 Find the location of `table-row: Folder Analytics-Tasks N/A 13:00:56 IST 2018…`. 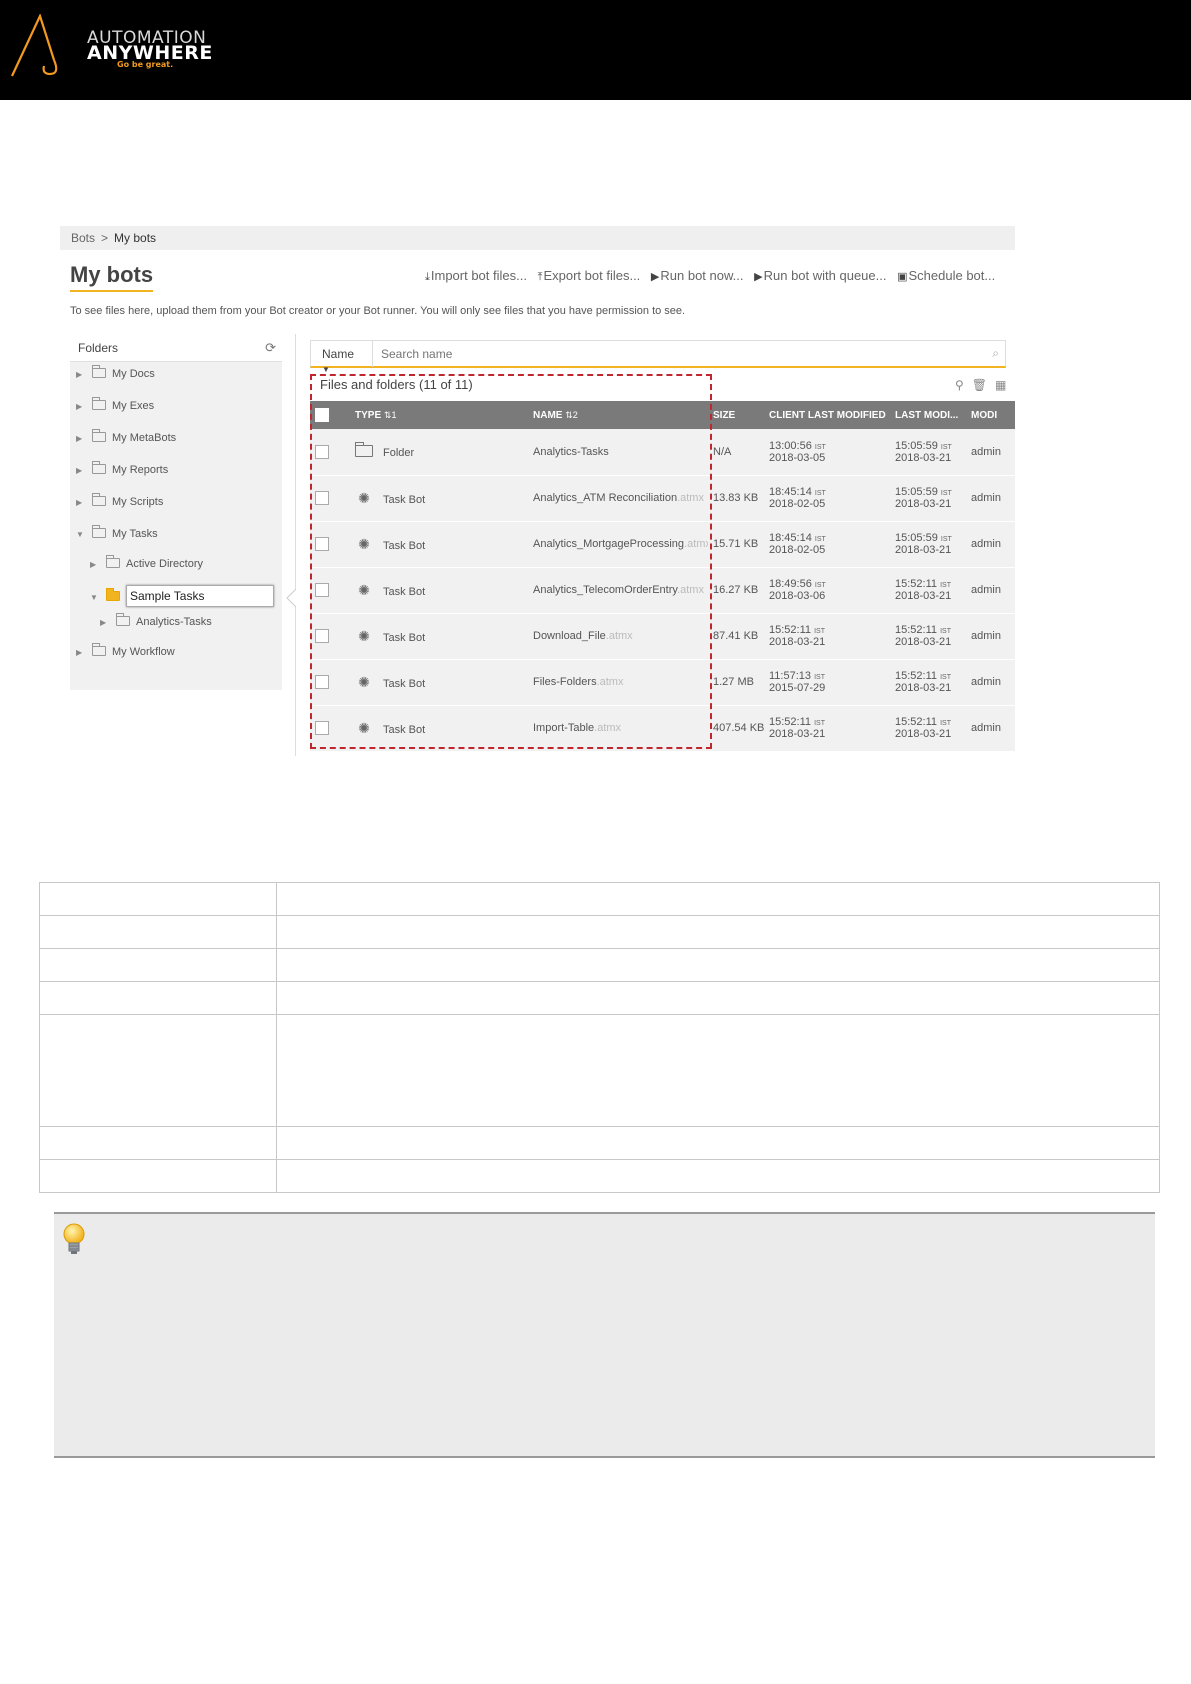

table-row: Folder Analytics-Tasks N/A 13:00:56 IST 2018… is located at coordinates (662, 452).